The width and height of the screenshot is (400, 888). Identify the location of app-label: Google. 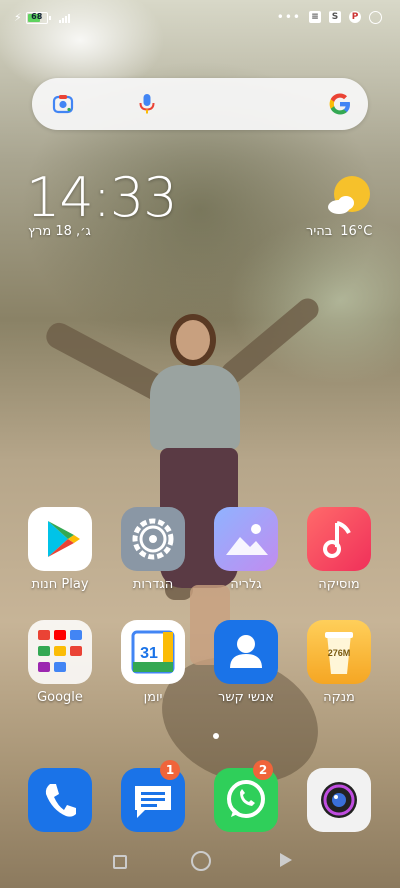
(60, 697).